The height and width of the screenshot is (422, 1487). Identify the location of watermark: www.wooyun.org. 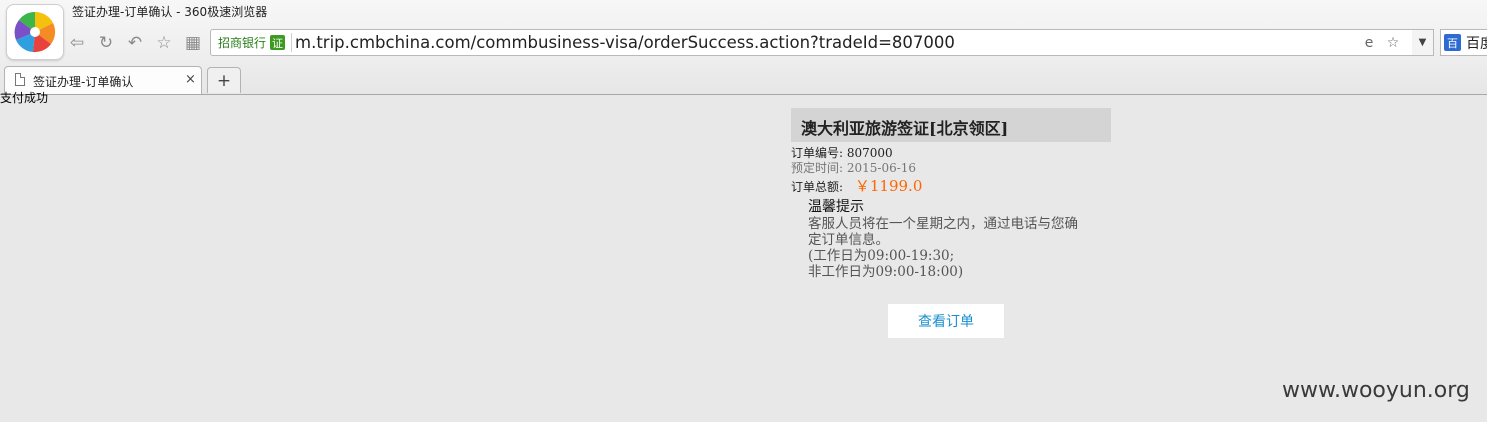
(1376, 390).